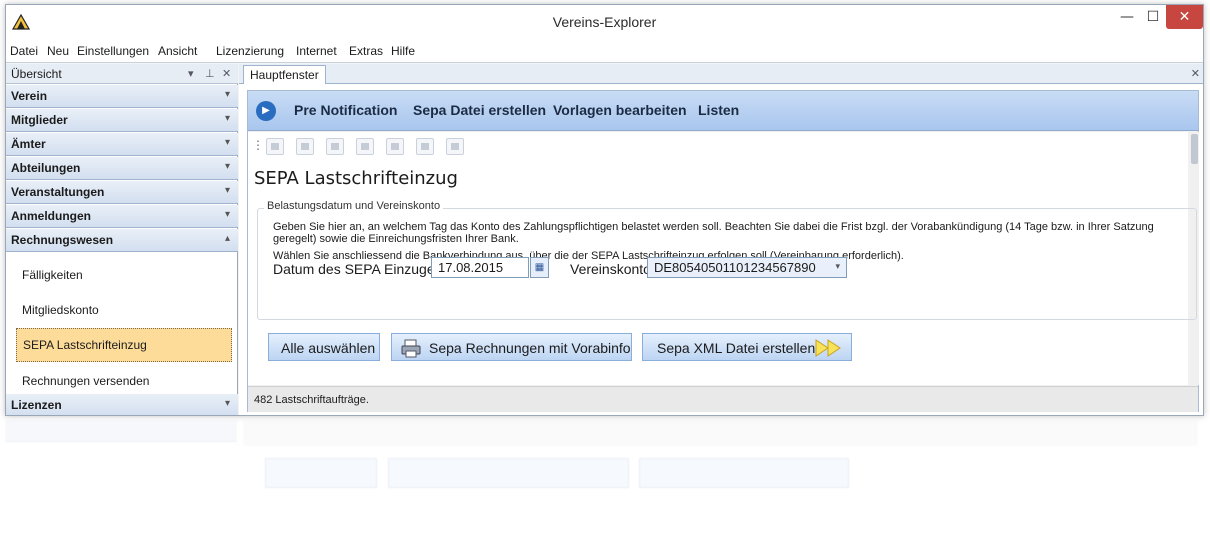 The height and width of the screenshot is (538, 1210). I want to click on sidebar-item-mitgliedskonto: Mitgliedskonto, so click(122, 310).